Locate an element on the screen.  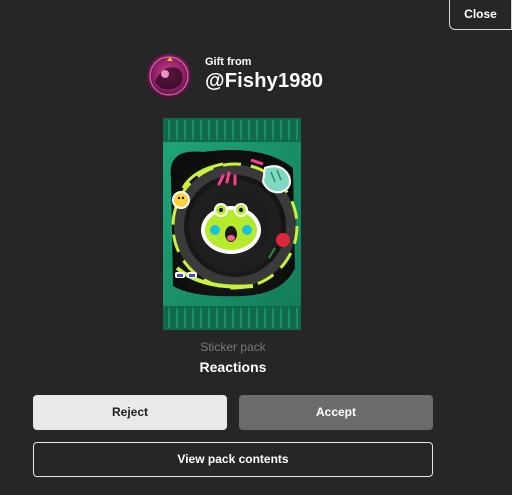
reject-button: Reject is located at coordinates (130, 412).